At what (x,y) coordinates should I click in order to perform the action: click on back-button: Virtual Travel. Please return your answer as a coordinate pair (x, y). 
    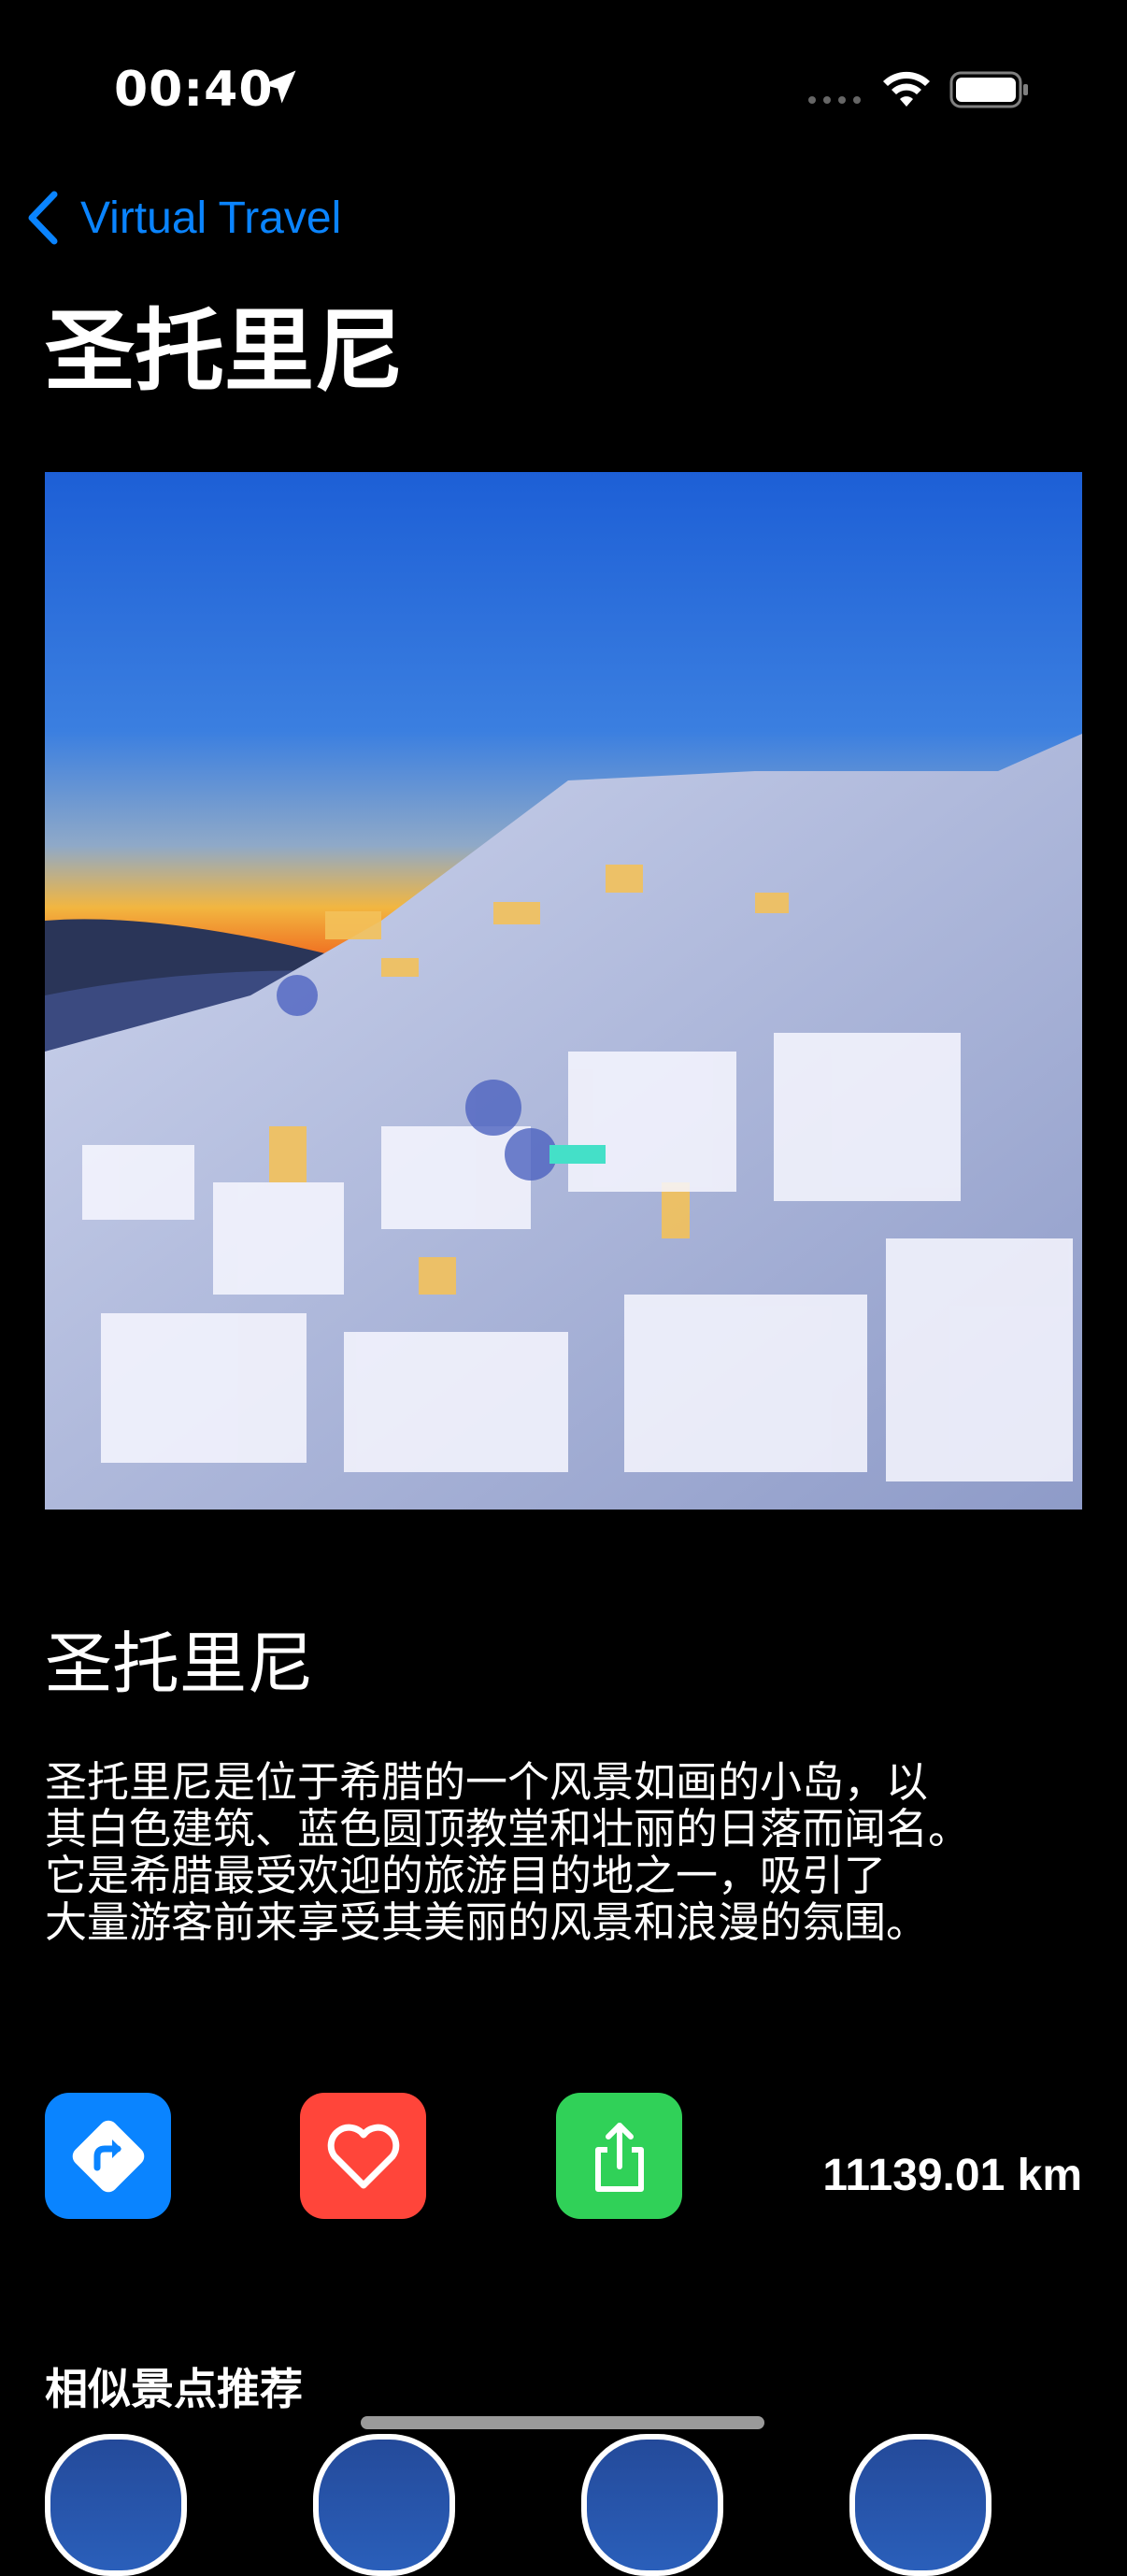
    Looking at the image, I should click on (182, 218).